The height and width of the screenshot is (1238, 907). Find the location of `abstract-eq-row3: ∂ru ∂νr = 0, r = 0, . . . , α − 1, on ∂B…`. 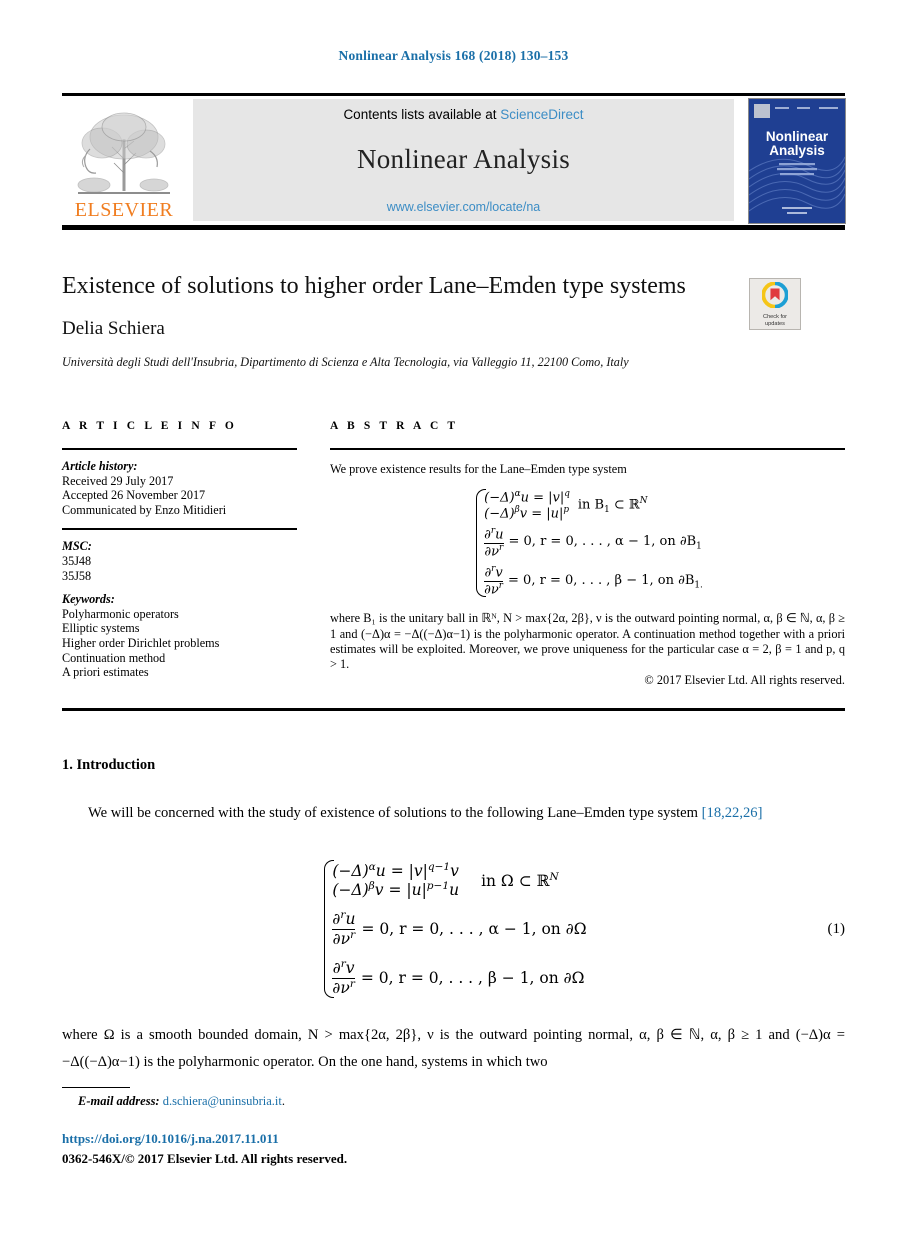

abstract-eq-row3: ∂ru ∂νr = 0, r = 0, . . . , α − 1, on ∂B… is located at coordinates (593, 542).